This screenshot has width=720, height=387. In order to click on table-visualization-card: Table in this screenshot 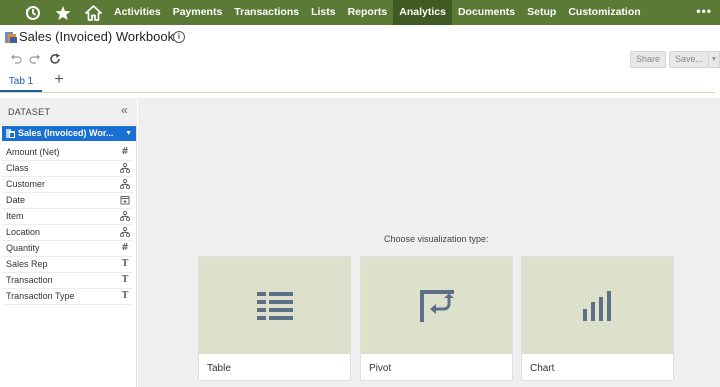, I will do `click(274, 318)`.